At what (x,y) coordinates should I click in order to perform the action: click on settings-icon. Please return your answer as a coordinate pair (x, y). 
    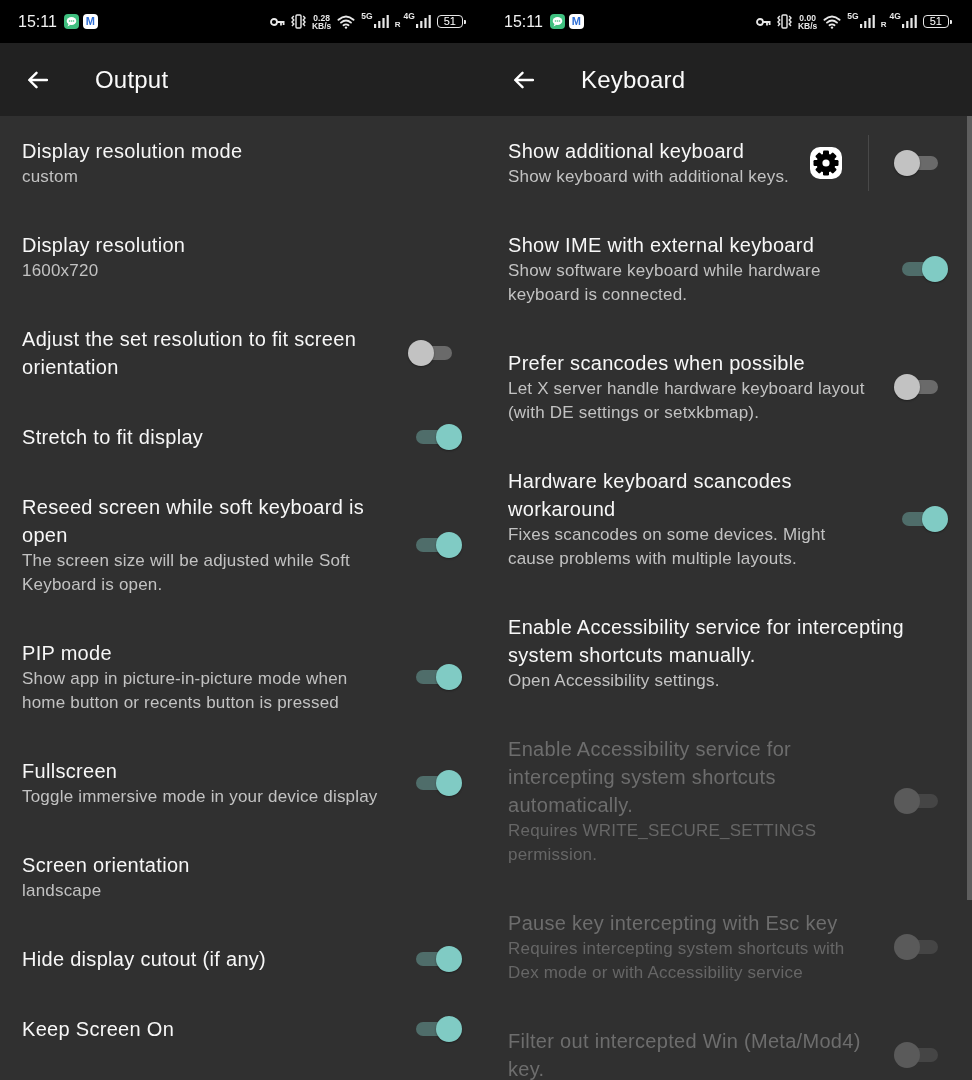
    Looking at the image, I should click on (826, 163).